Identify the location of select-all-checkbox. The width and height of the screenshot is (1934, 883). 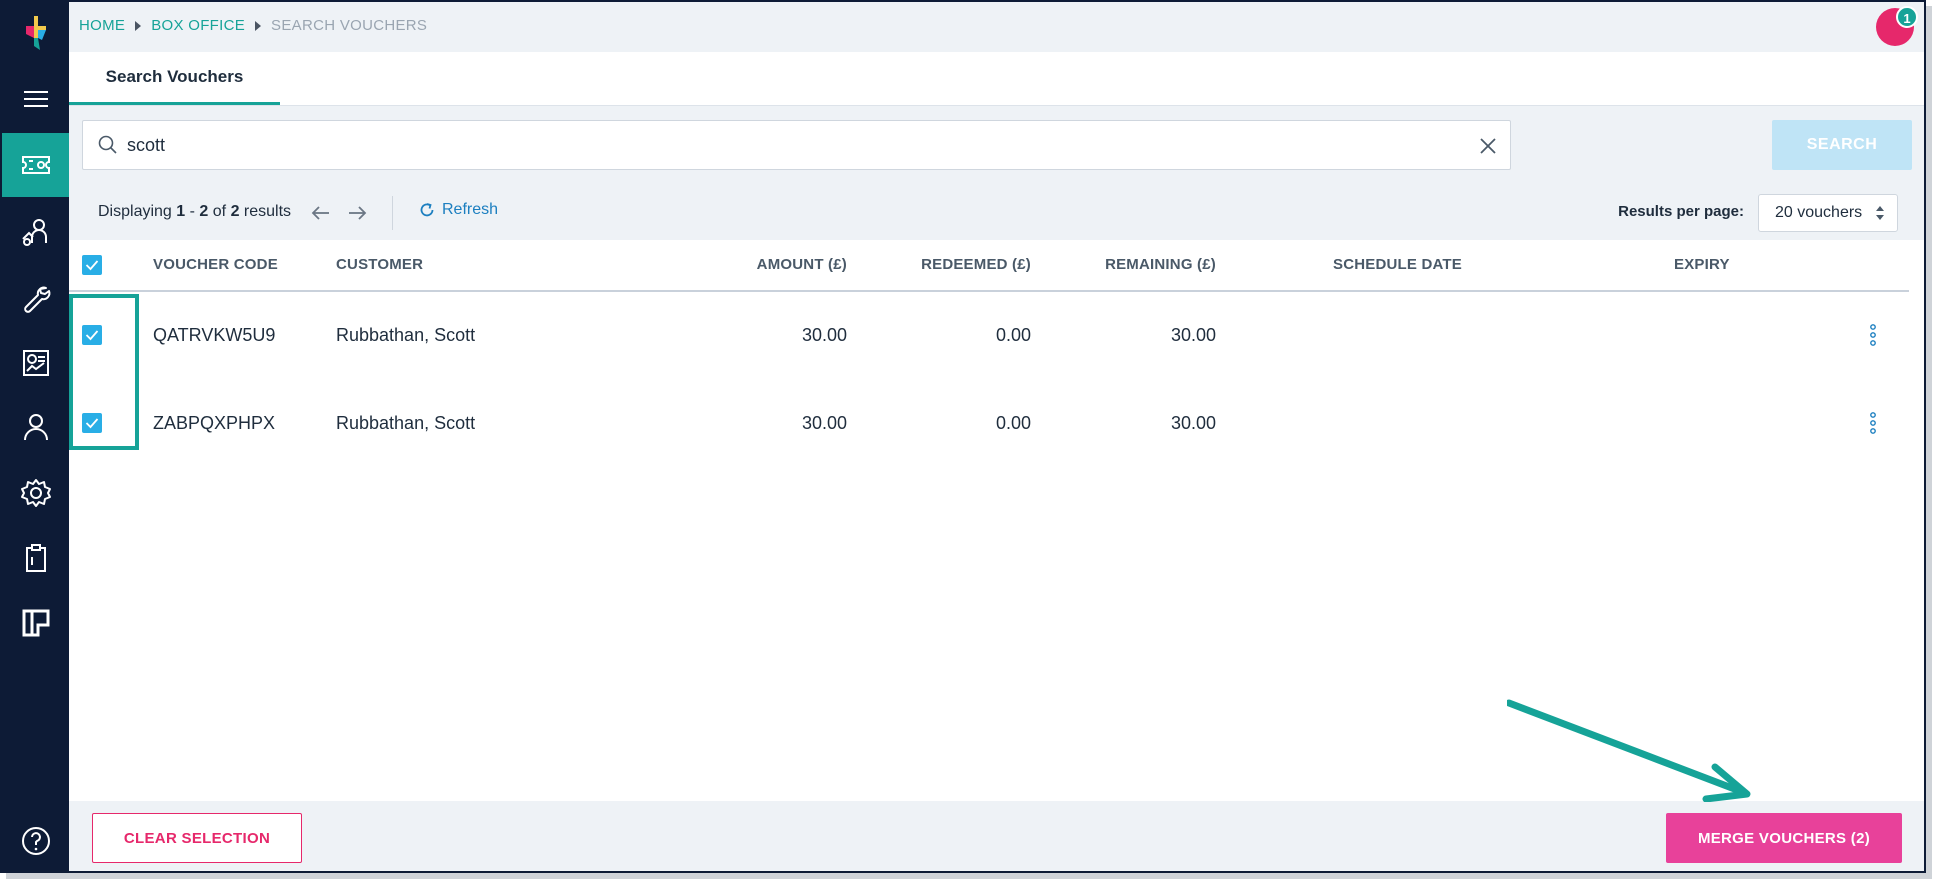
(92, 265).